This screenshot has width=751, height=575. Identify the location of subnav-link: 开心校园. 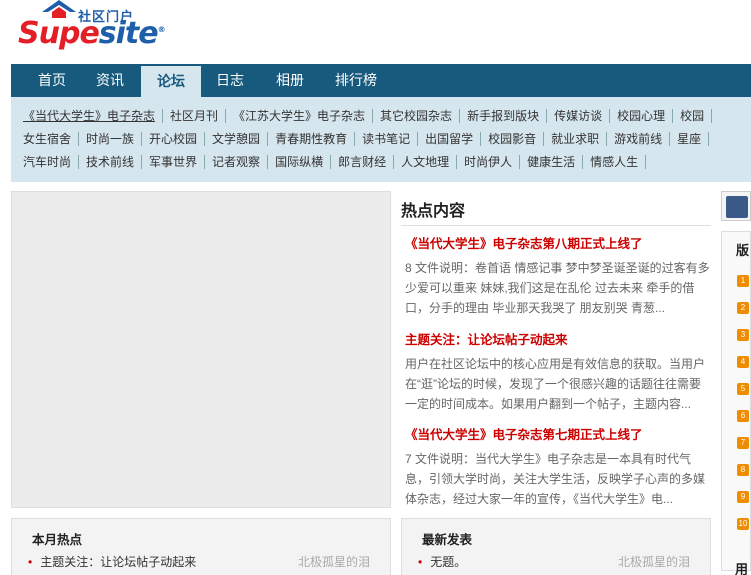
(174, 139).